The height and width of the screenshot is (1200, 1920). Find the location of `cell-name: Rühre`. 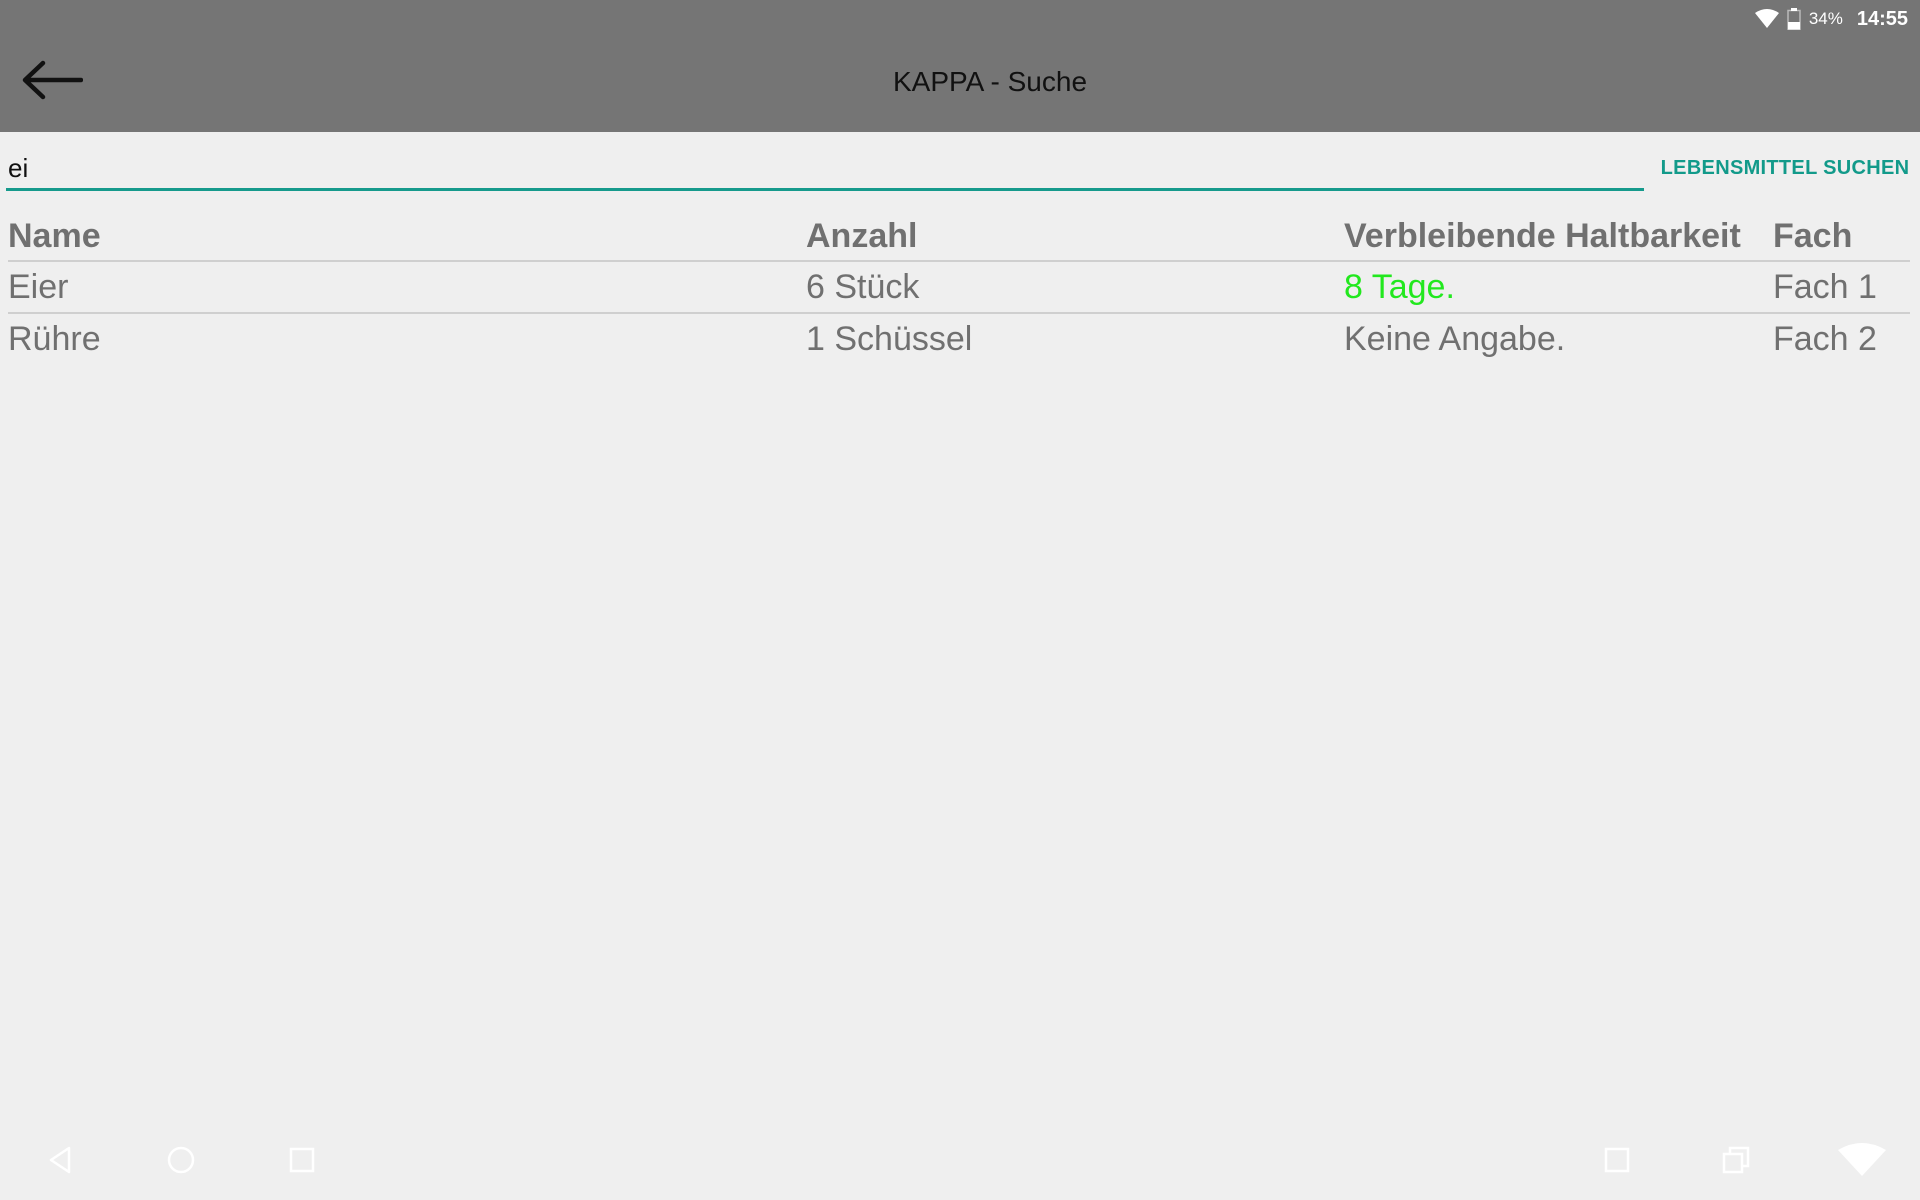

cell-name: Rühre is located at coordinates (54, 338).